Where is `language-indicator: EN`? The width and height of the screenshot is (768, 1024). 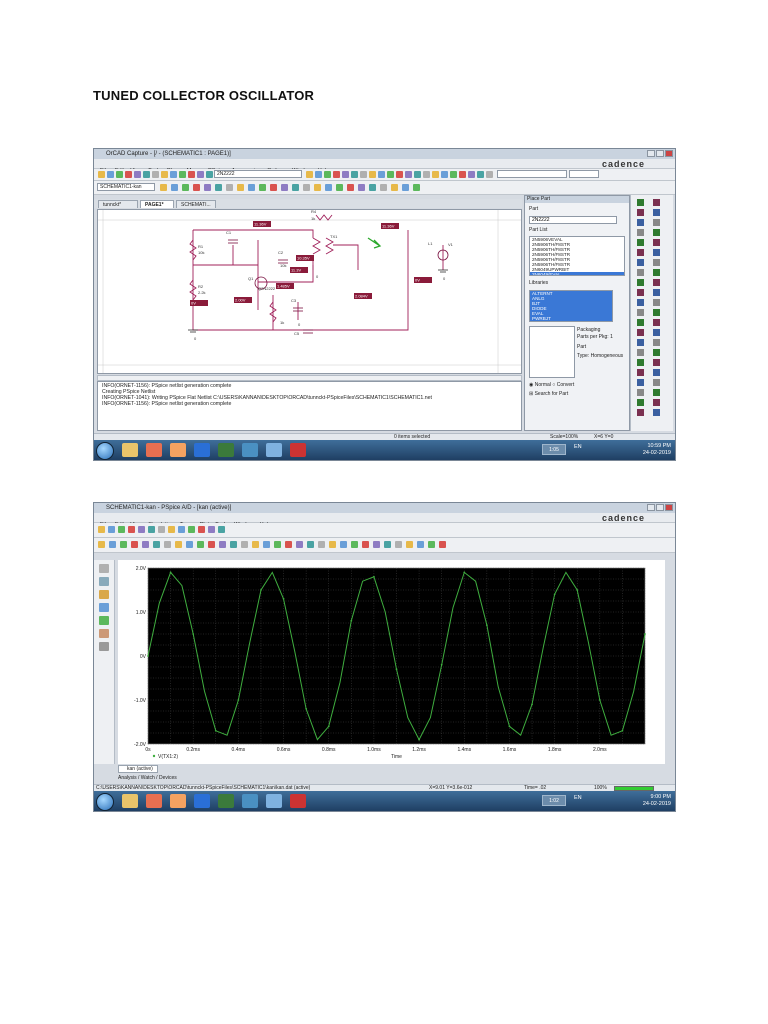 language-indicator: EN is located at coordinates (578, 447).